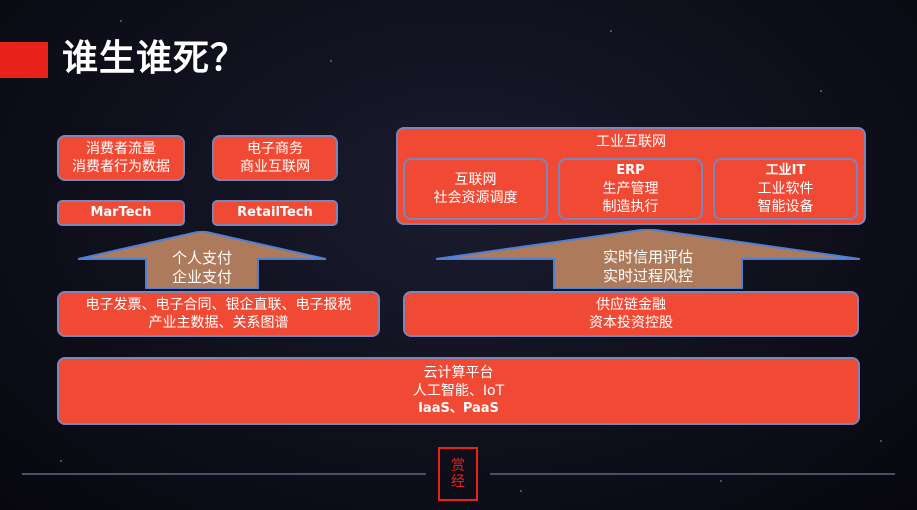 This screenshot has width=917, height=510. What do you see at coordinates (458, 408) in the screenshot?
I see `cloud-line-3: IaaS、PaaS` at bounding box center [458, 408].